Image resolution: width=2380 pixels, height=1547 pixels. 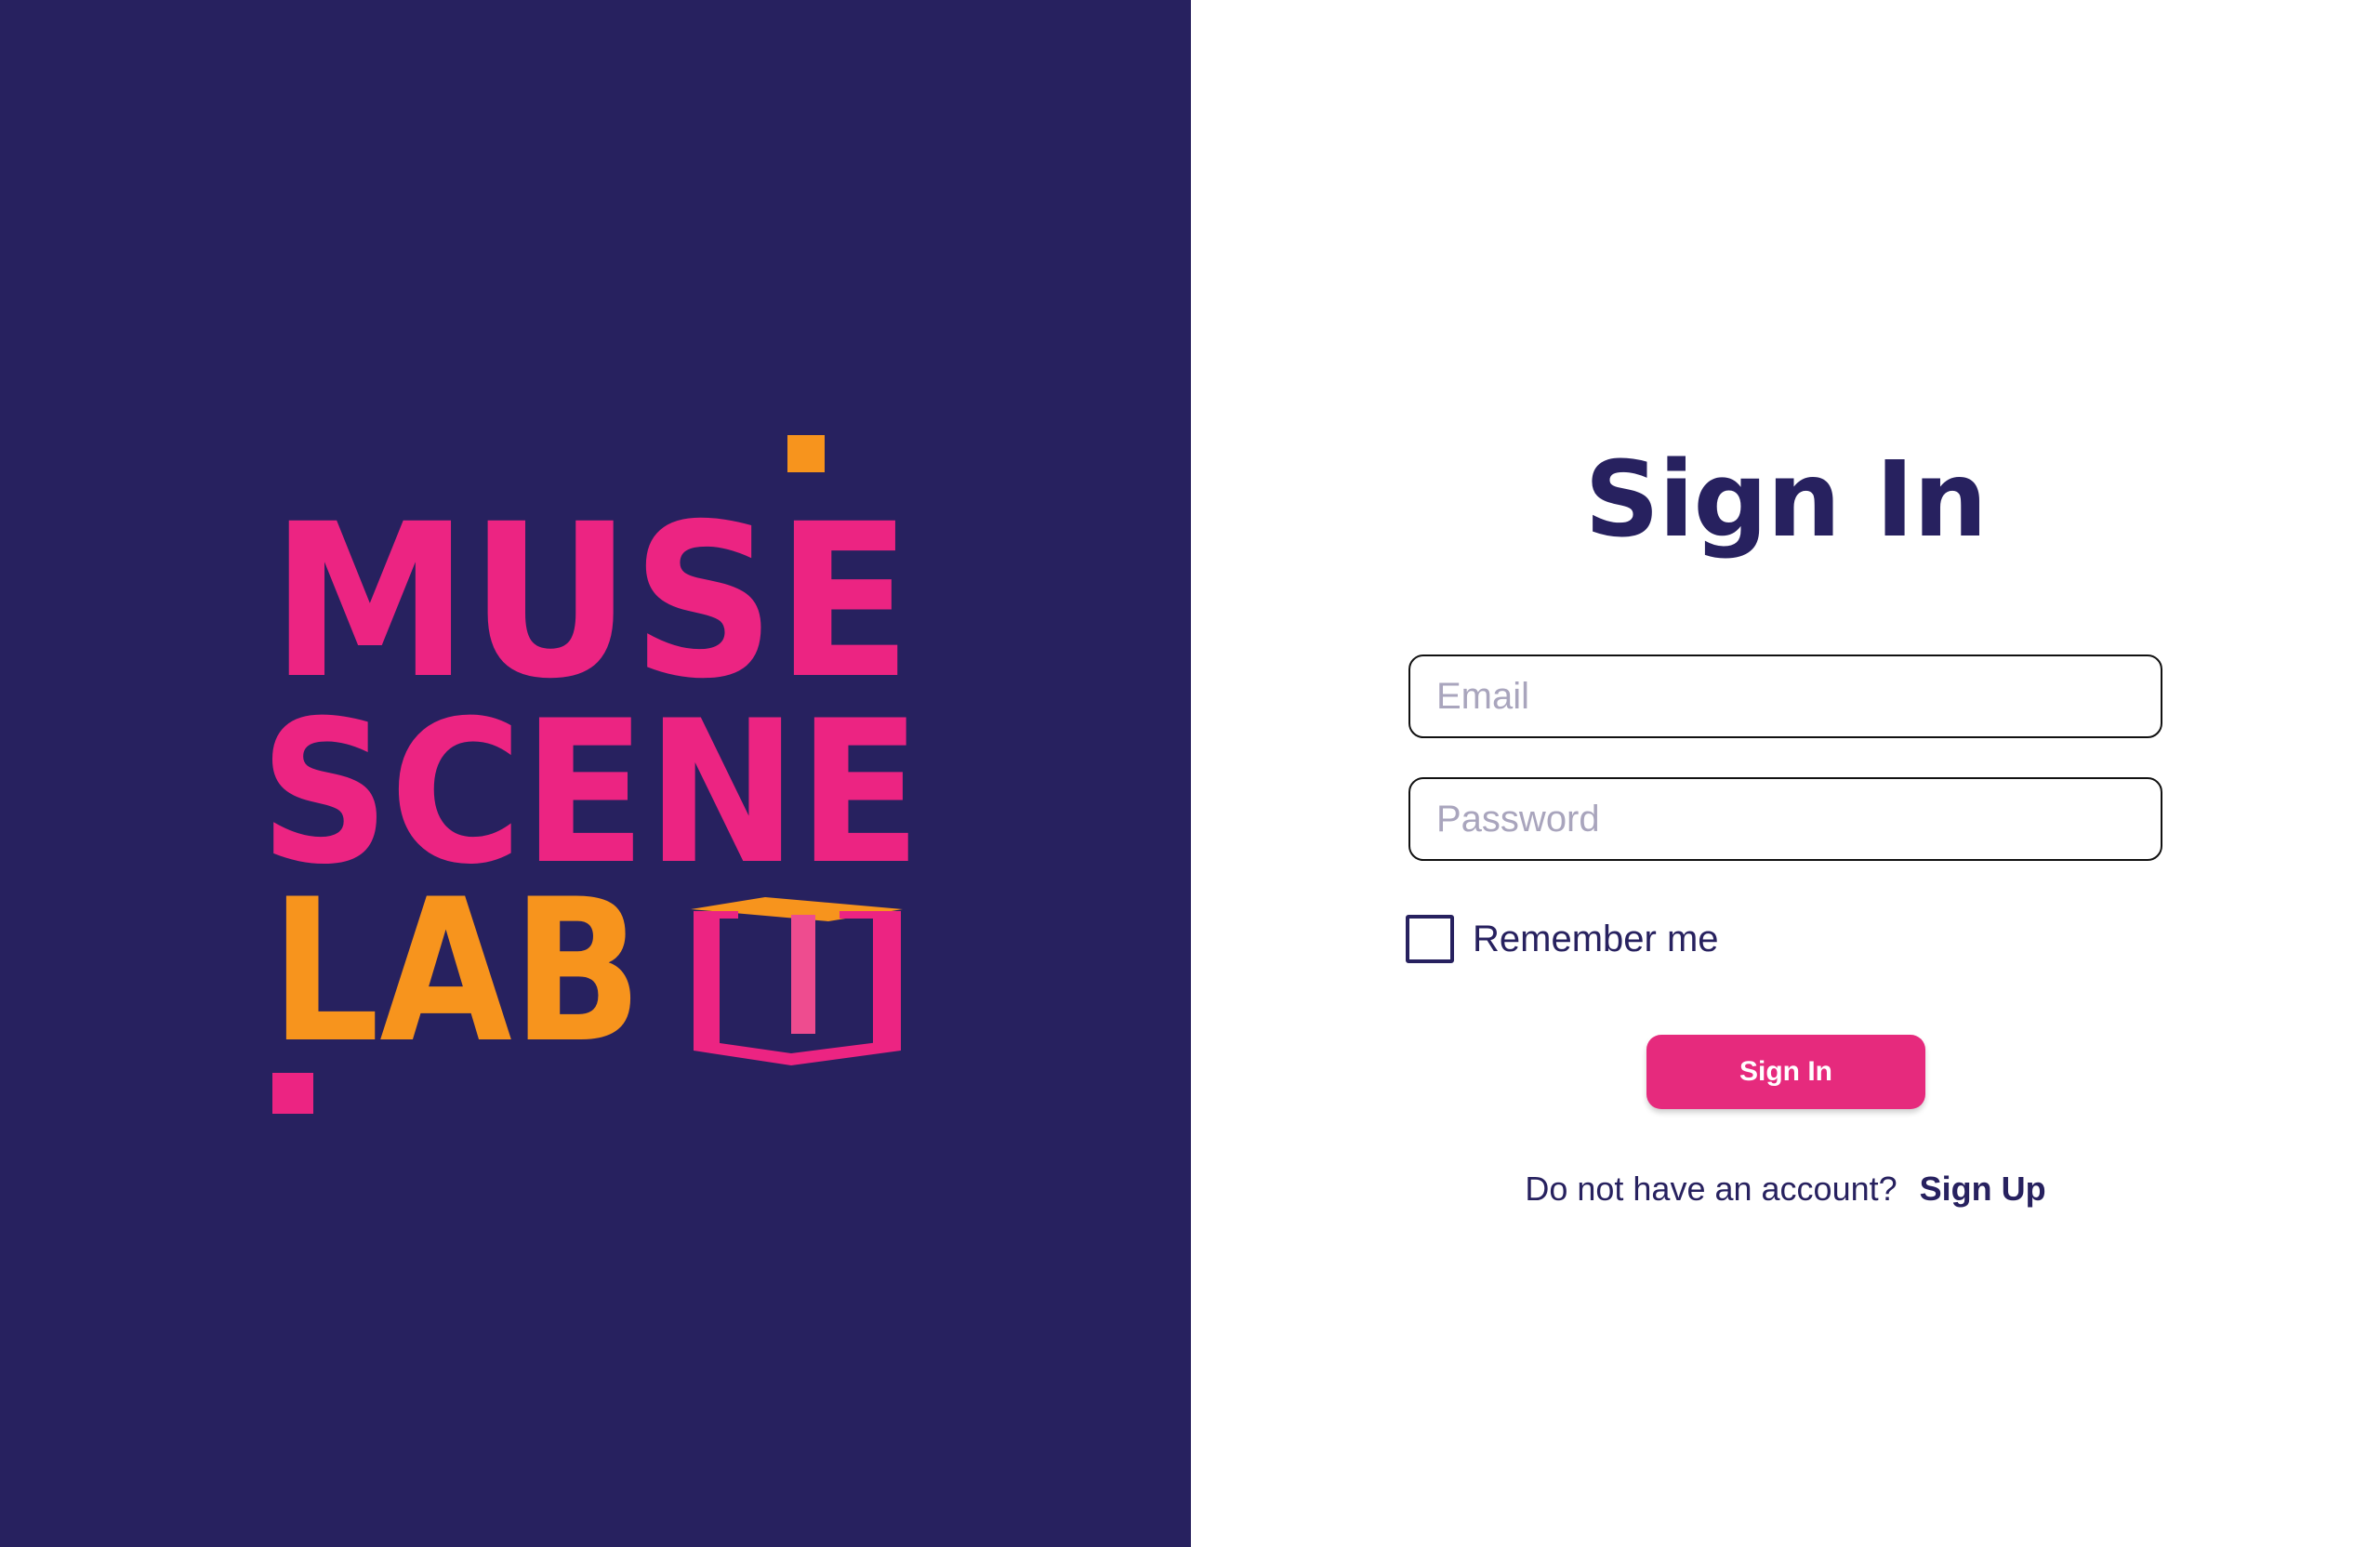 I want to click on email-field, so click(x=1785, y=696).